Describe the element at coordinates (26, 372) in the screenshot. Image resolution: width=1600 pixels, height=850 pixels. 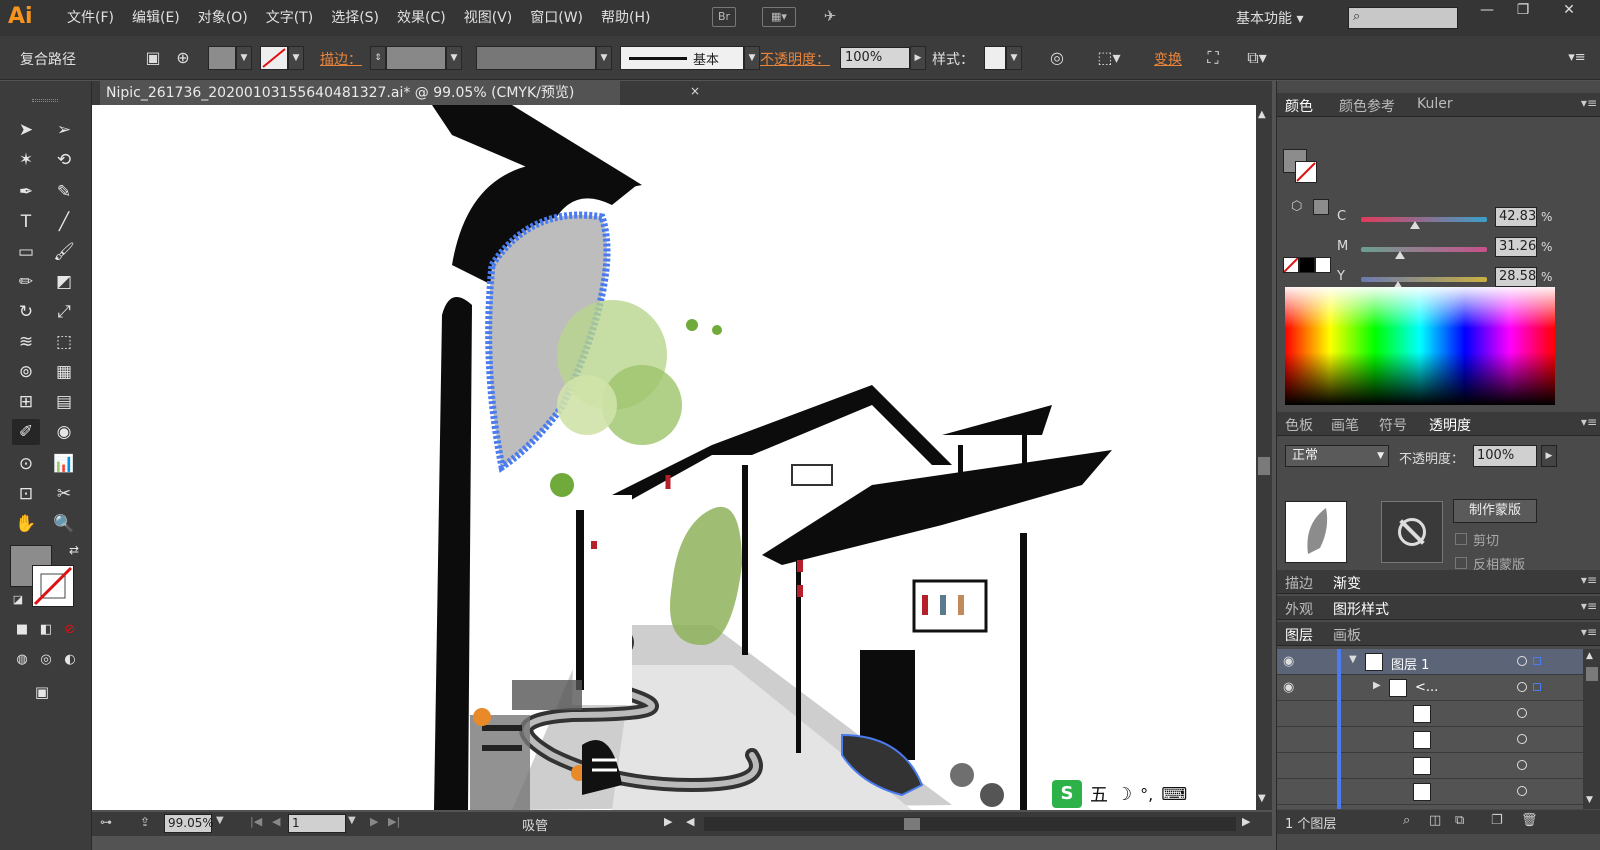
I see `shape-builder-tool-icon: ⊚` at that location.